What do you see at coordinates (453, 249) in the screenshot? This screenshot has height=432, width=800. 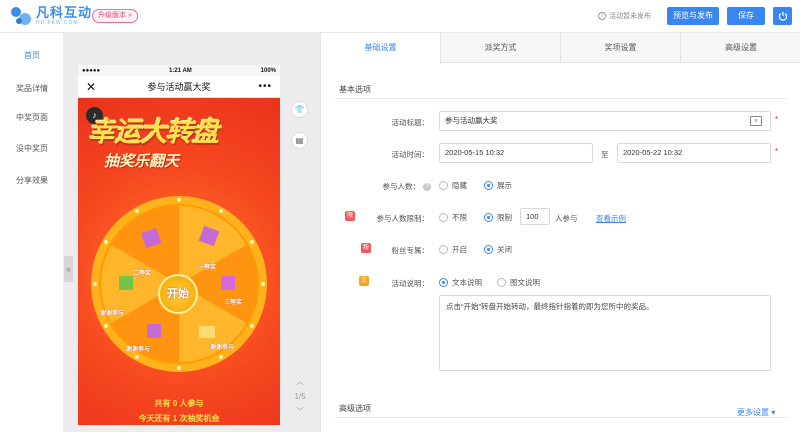 I see `fans-on-radio: 开启` at bounding box center [453, 249].